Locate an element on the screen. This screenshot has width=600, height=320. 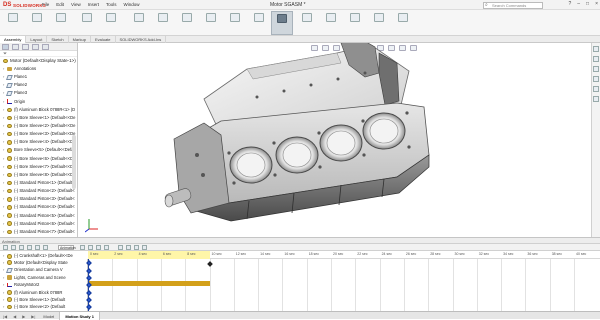
feature-tree-item: › (-) Bore Sleeve<3> (Default<<De is located at coordinates (38, 134).